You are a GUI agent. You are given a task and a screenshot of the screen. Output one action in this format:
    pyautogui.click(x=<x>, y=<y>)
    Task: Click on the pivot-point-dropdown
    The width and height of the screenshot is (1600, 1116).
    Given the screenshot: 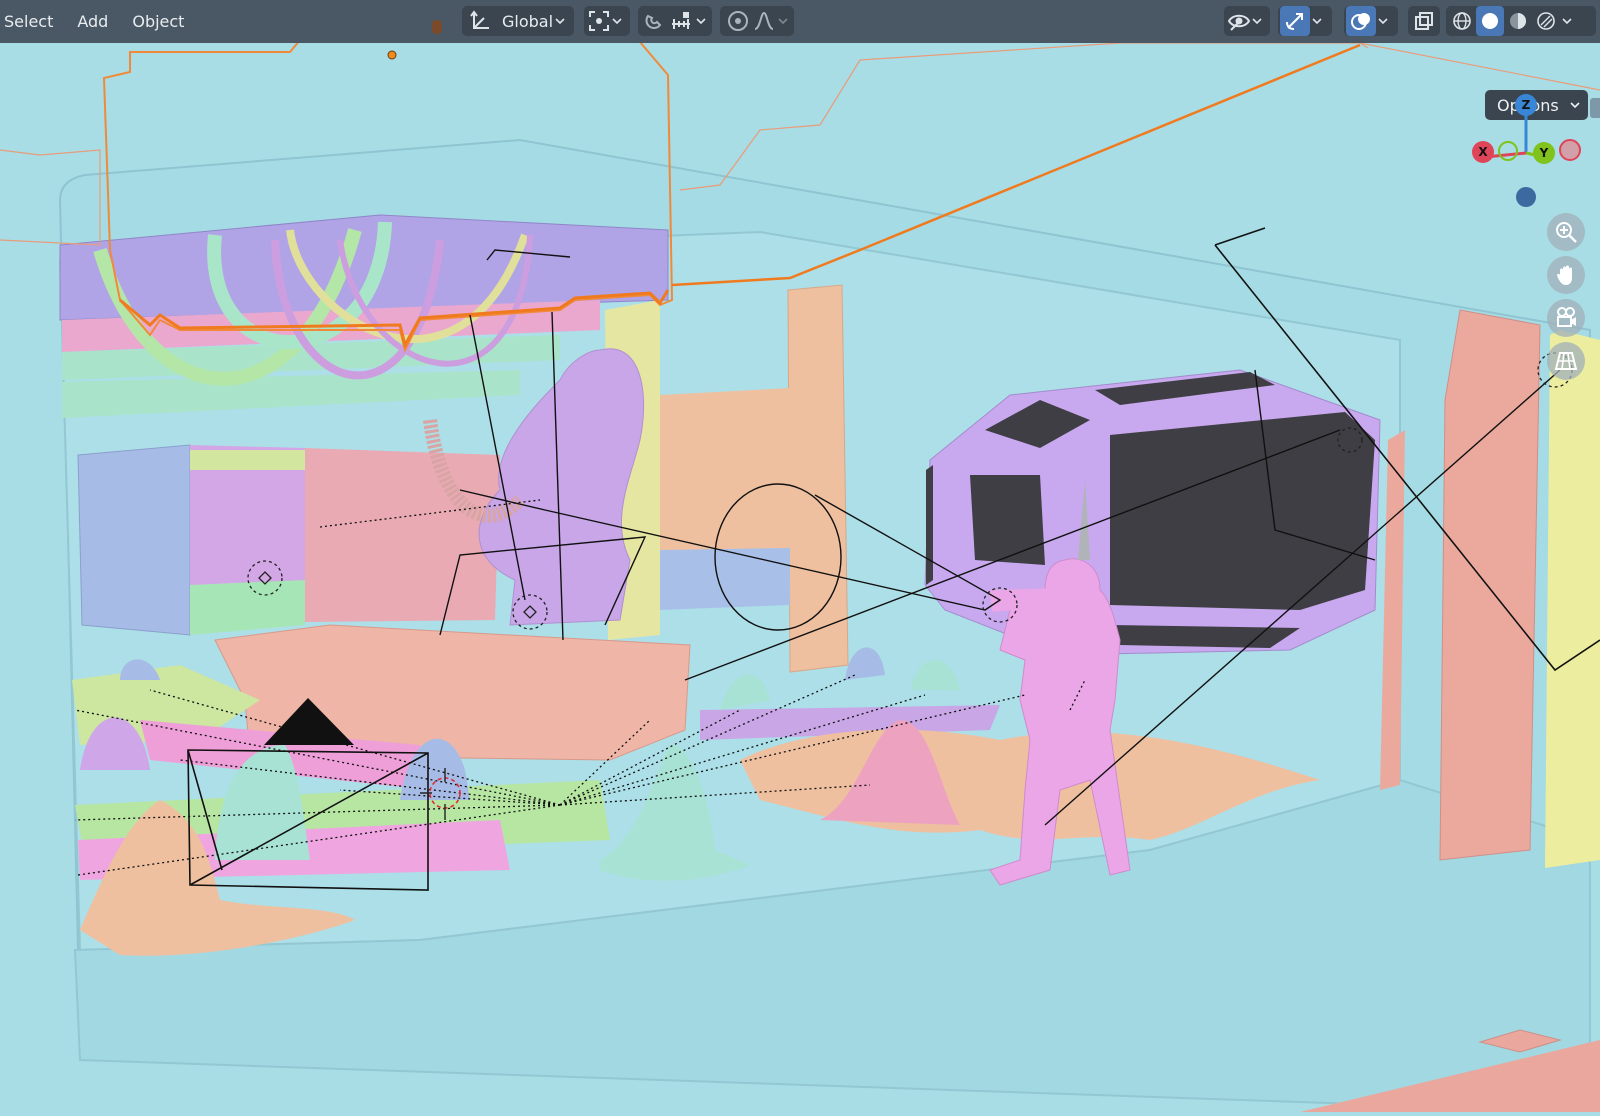 What is the action you would take?
    pyautogui.click(x=607, y=21)
    